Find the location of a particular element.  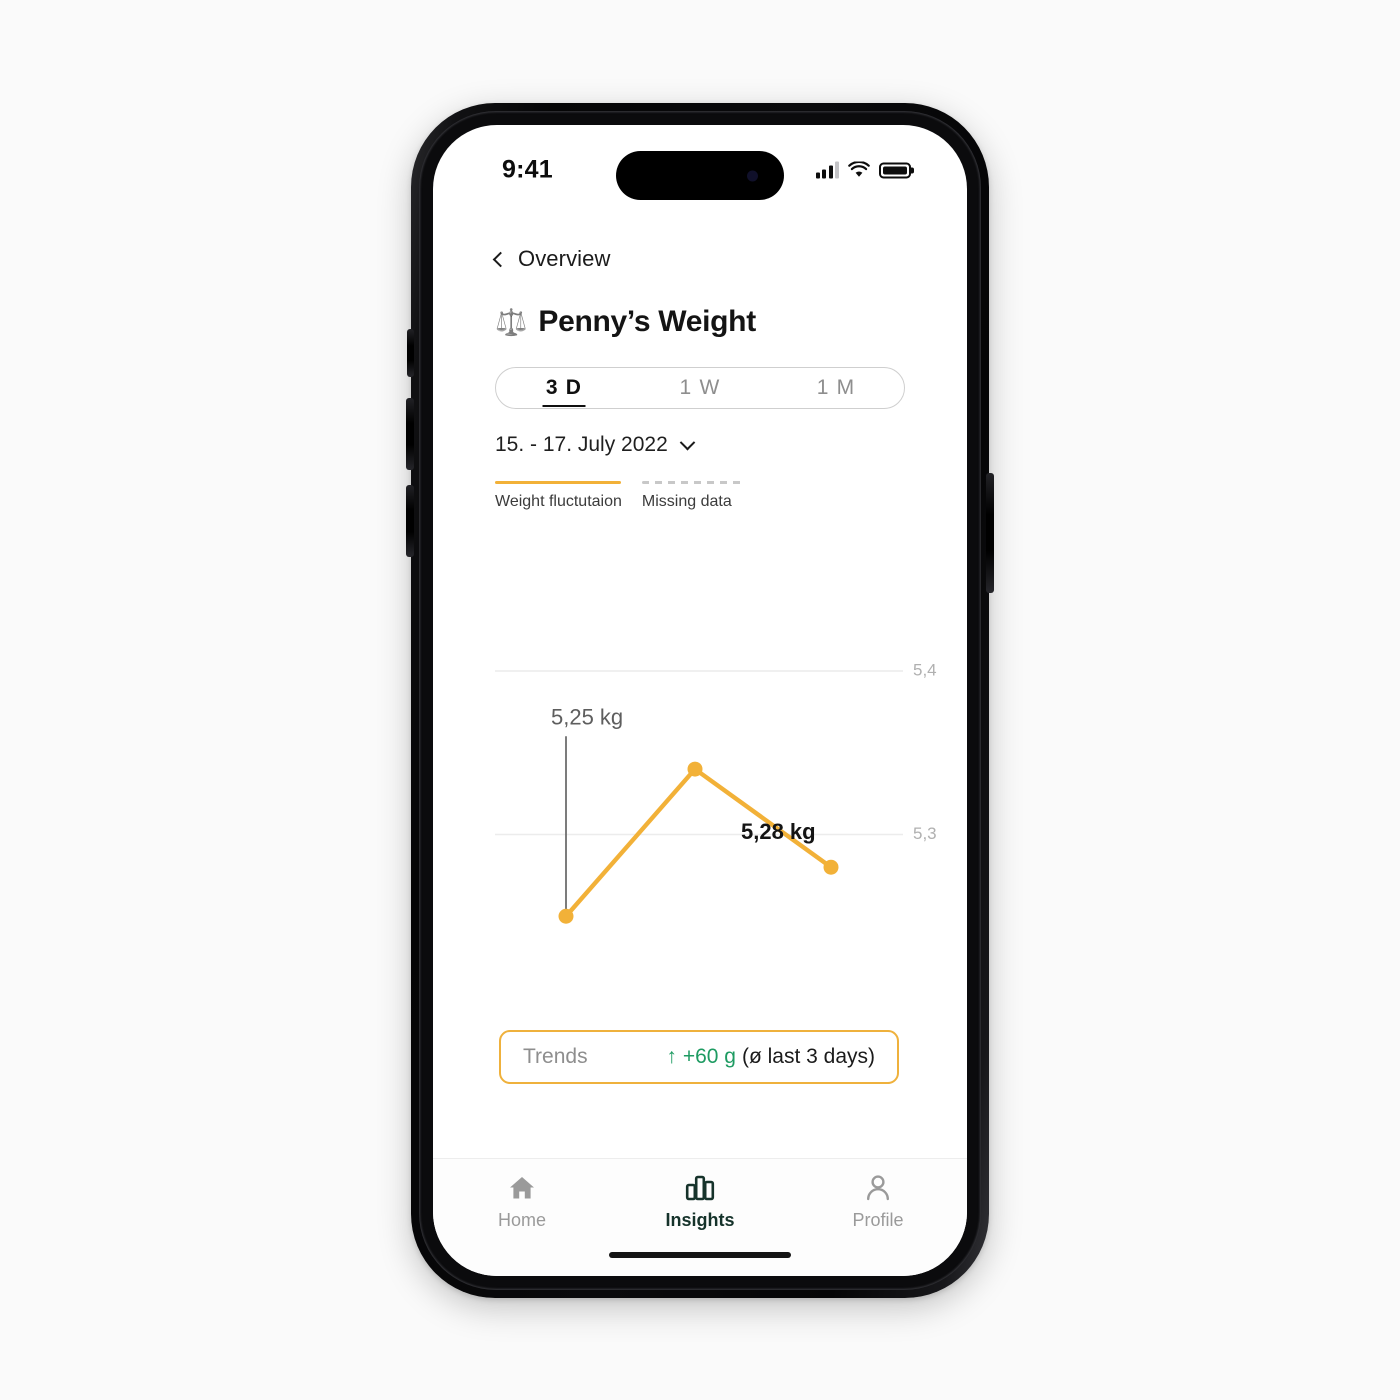

trends-note: (ø last 3 days) is located at coordinates (808, 1056).